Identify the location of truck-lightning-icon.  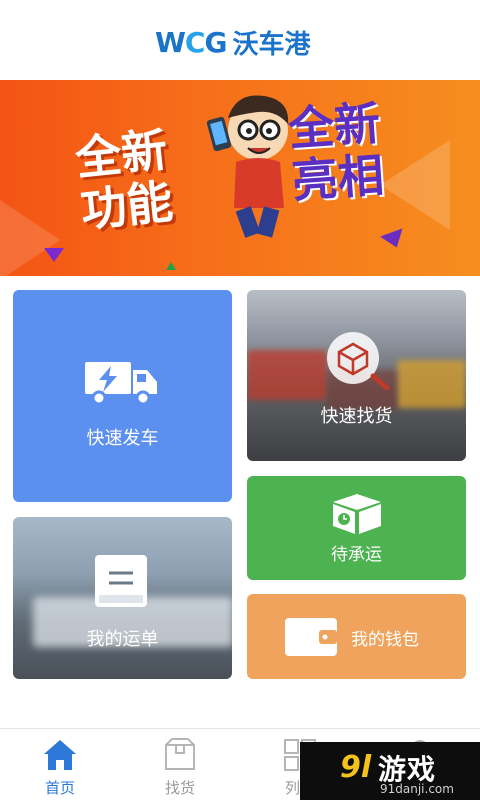
(121, 384).